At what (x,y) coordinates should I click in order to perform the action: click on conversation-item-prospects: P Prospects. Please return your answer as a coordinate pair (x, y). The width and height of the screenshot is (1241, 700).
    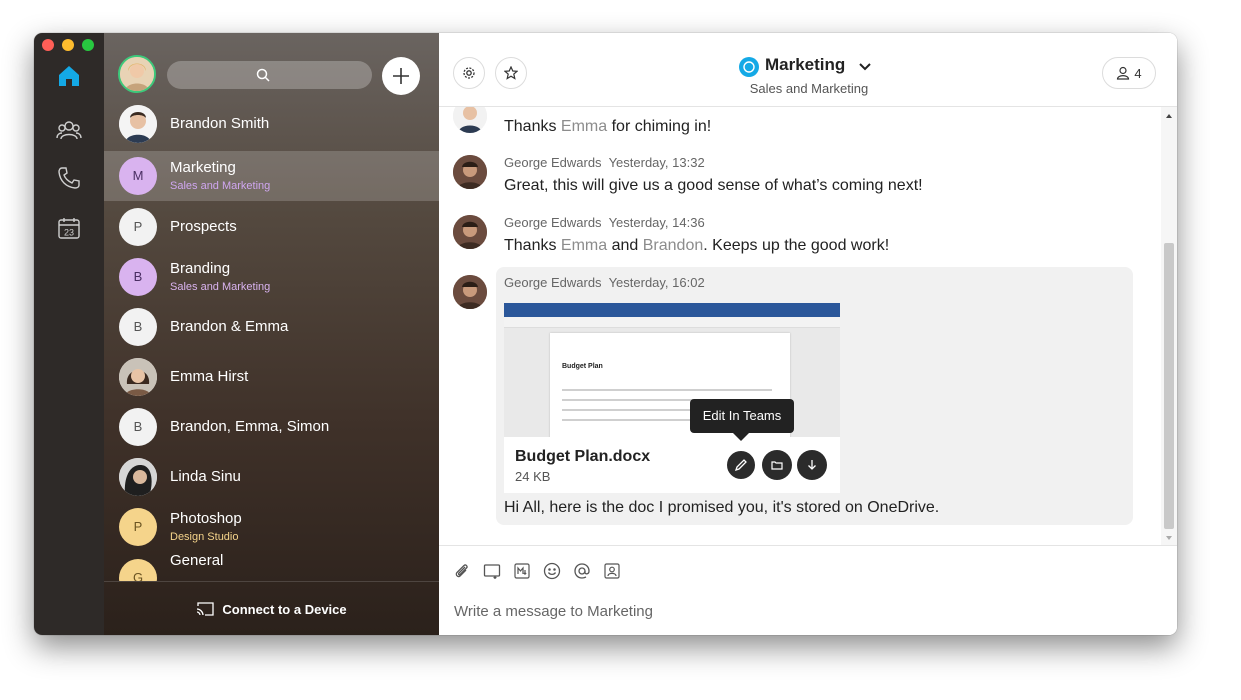
    Looking at the image, I should click on (271, 227).